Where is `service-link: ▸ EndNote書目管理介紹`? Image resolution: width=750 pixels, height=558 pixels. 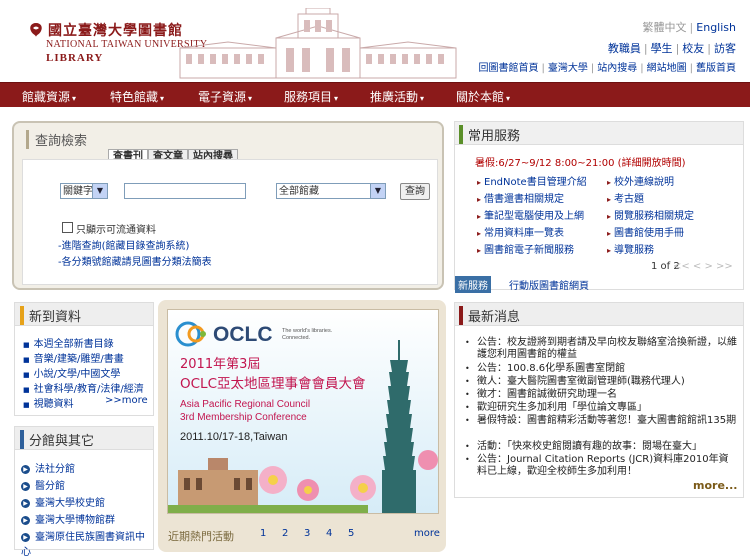
service-link: ▸ EndNote書目管理介紹 is located at coordinates (532, 180).